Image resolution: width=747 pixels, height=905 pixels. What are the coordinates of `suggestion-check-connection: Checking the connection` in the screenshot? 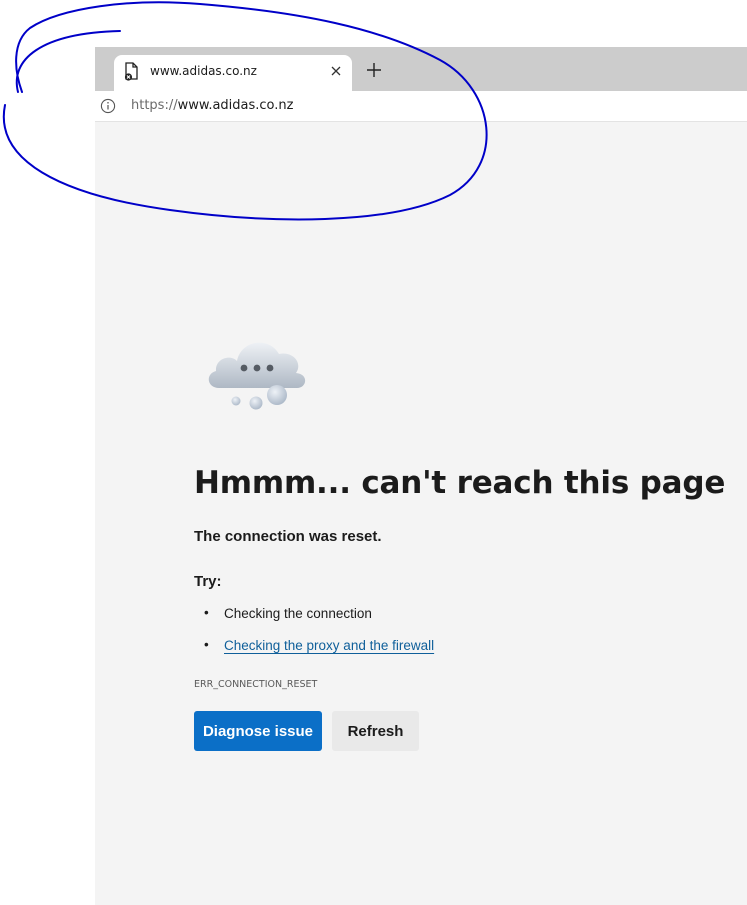 It's located at (298, 613).